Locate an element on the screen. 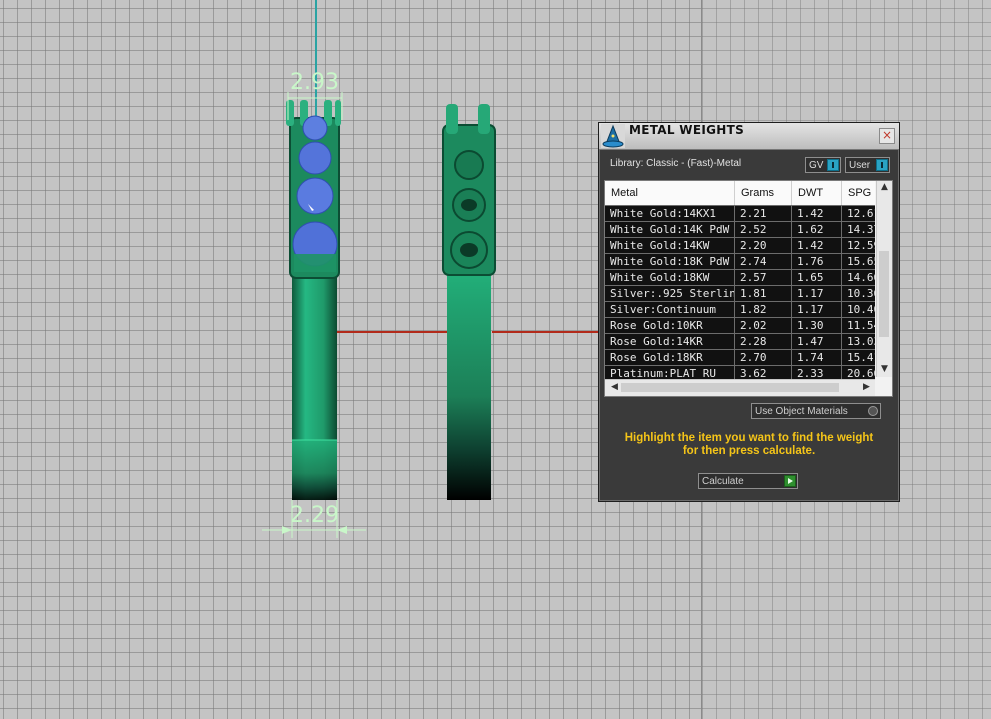 Image resolution: width=991 pixels, height=719 pixels. cell-metal: Rose Gold:10KR is located at coordinates (670, 325).